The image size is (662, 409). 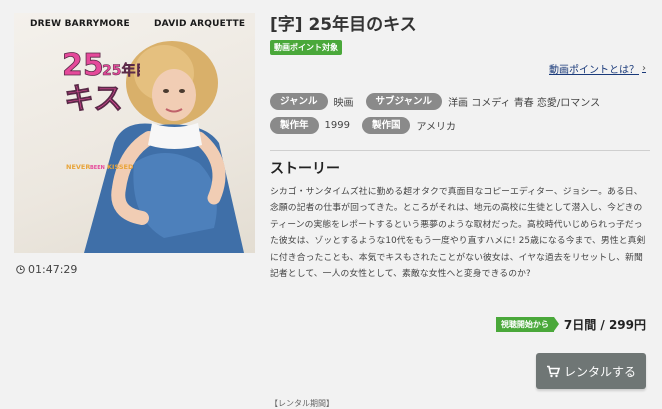 What do you see at coordinates (299, 101) in the screenshot?
I see `tag-genre-label: ジャンル` at bounding box center [299, 101].